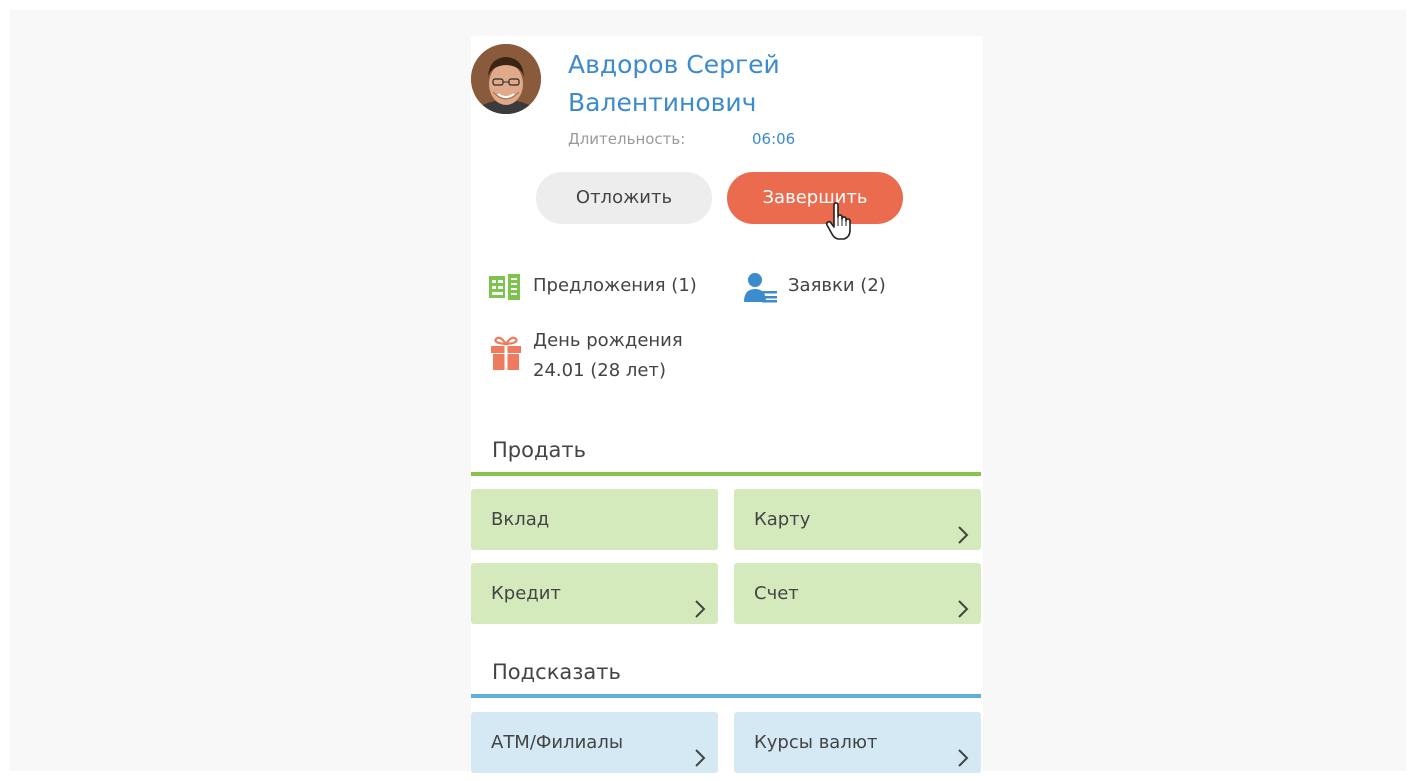 The height and width of the screenshot is (781, 1415). Describe the element at coordinates (837, 286) in the screenshot. I see `requests-link: Заявки (2)` at that location.